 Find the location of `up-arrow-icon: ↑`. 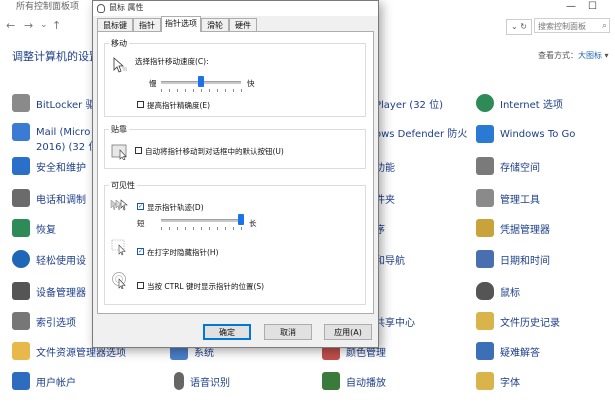

up-arrow-icon: ↑ is located at coordinates (56, 25).